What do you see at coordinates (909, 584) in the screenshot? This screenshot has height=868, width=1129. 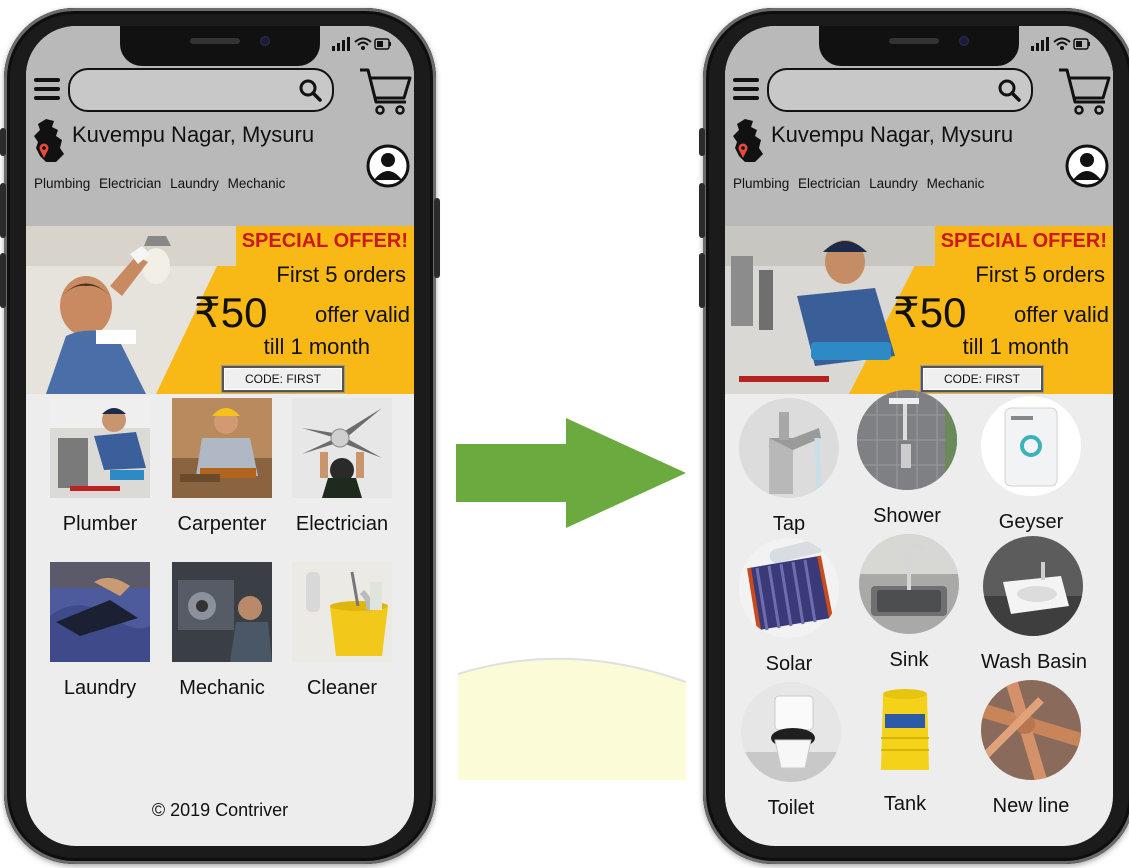 I see `sink-photo-icon` at bounding box center [909, 584].